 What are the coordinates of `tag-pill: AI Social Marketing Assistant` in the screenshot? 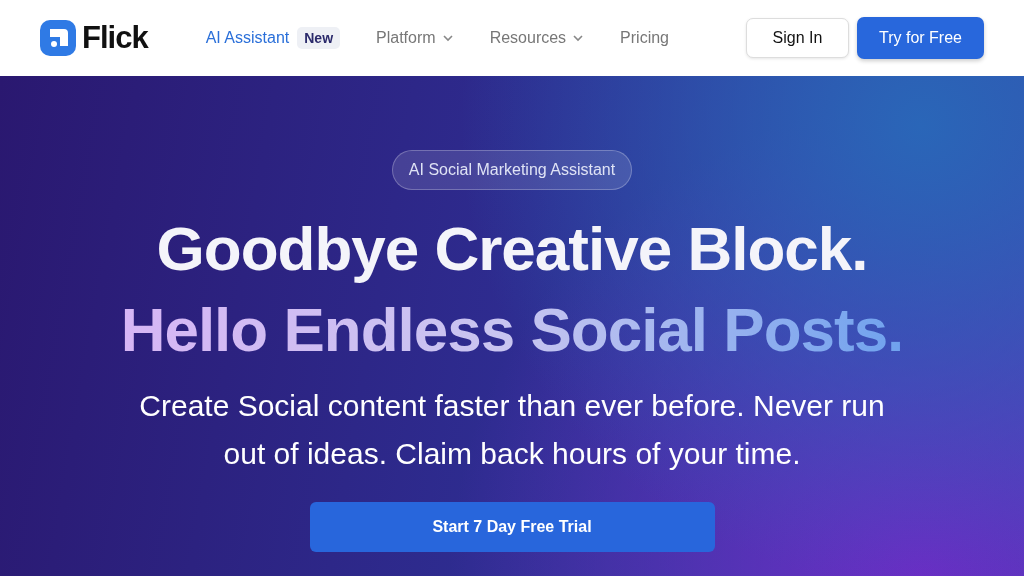 It's located at (512, 170).